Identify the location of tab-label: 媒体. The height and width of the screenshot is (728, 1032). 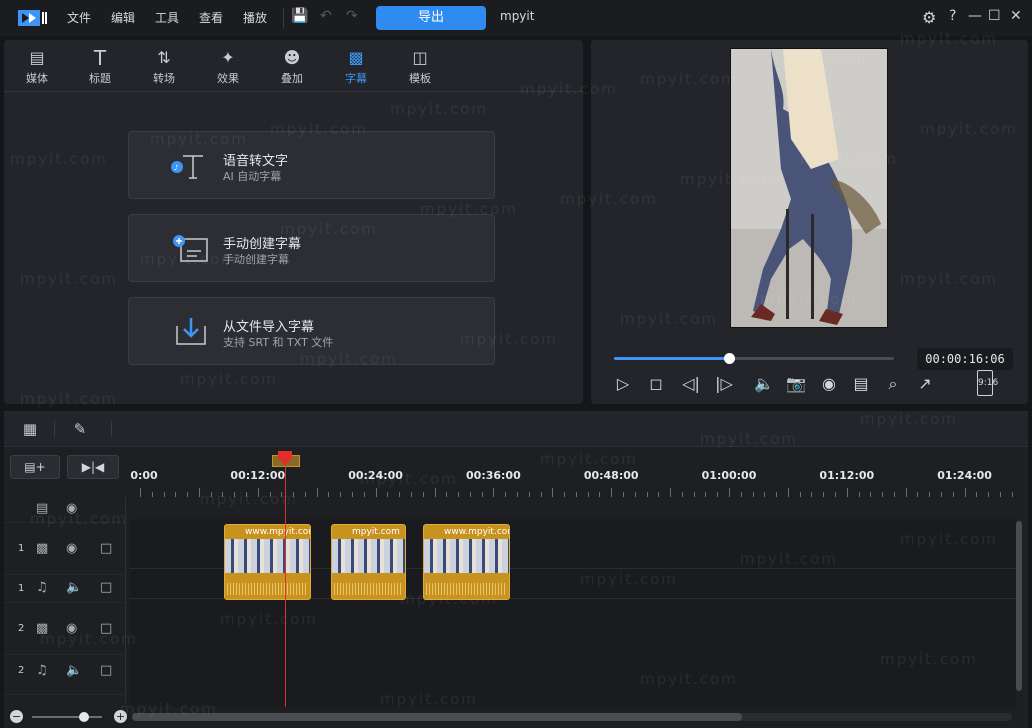
(37, 78).